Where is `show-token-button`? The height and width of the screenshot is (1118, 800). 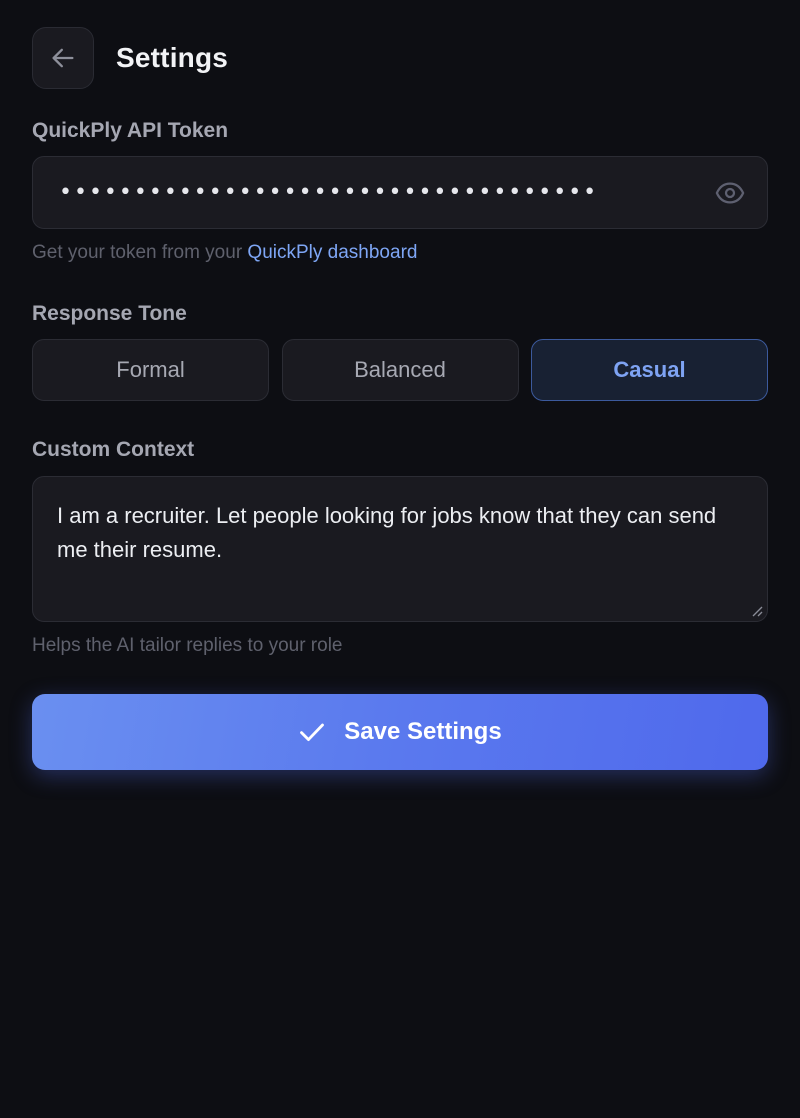 show-token-button is located at coordinates (730, 193).